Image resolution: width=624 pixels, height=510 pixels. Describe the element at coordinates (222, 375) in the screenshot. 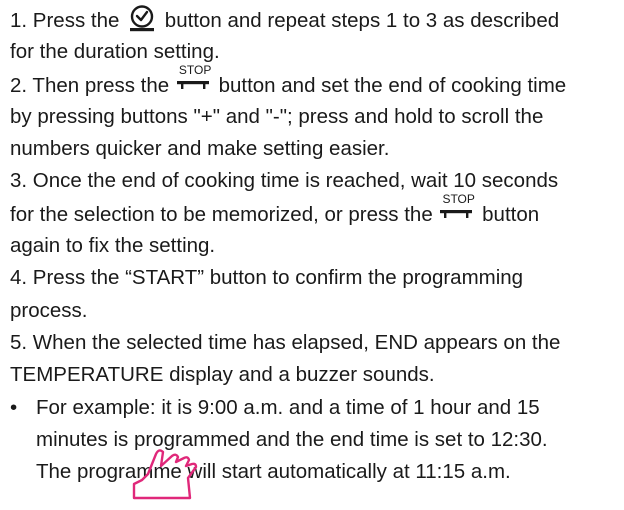

I see `line-12: TEMPERATURE display and a buzzer sounds.` at that location.